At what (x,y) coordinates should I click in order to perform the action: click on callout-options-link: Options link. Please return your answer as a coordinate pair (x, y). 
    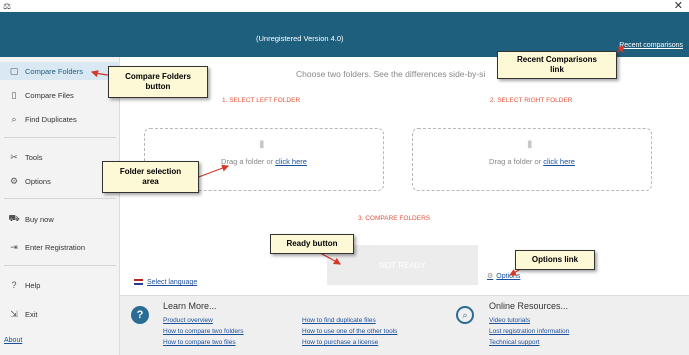
    Looking at the image, I should click on (555, 260).